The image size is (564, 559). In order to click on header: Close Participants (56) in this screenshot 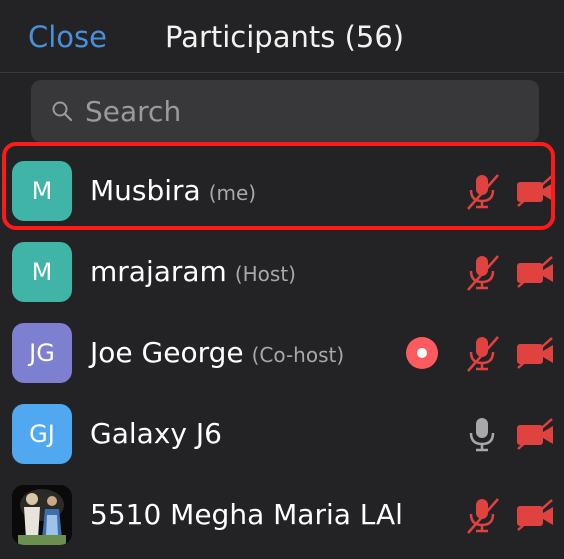, I will do `click(282, 36)`.